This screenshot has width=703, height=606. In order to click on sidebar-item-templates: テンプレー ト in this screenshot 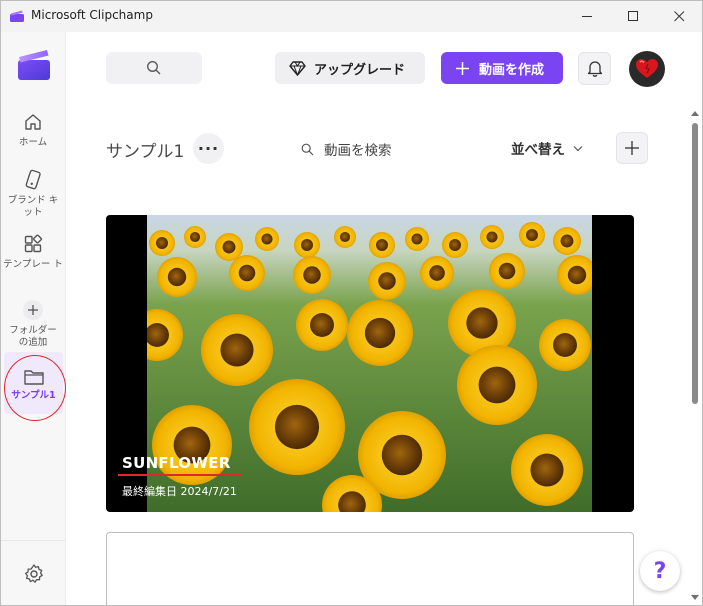, I will do `click(33, 251)`.